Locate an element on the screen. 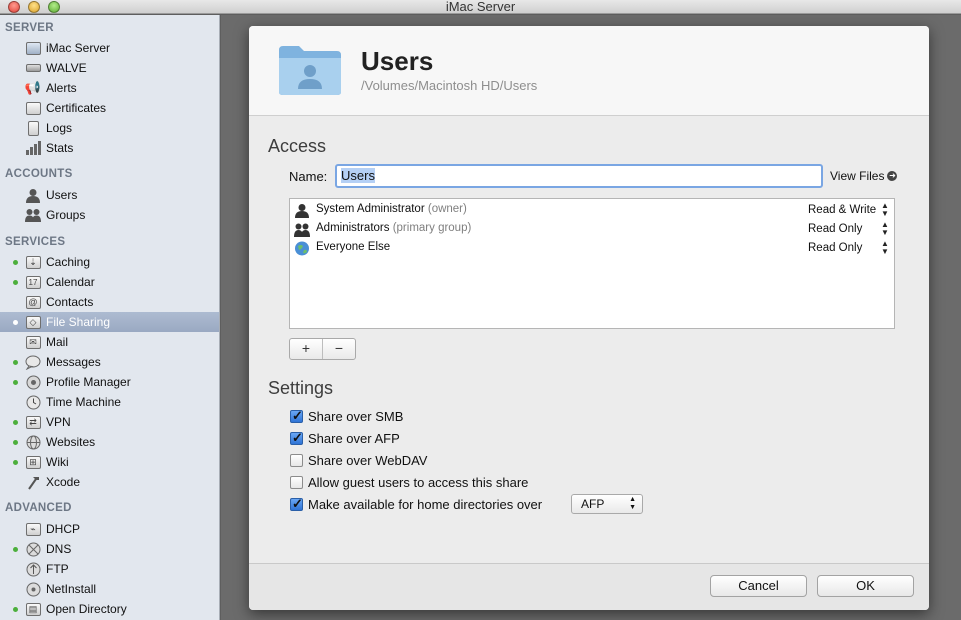 Image resolution: width=961 pixels, height=620 pixels. calendar-icon: 17 is located at coordinates (33, 282).